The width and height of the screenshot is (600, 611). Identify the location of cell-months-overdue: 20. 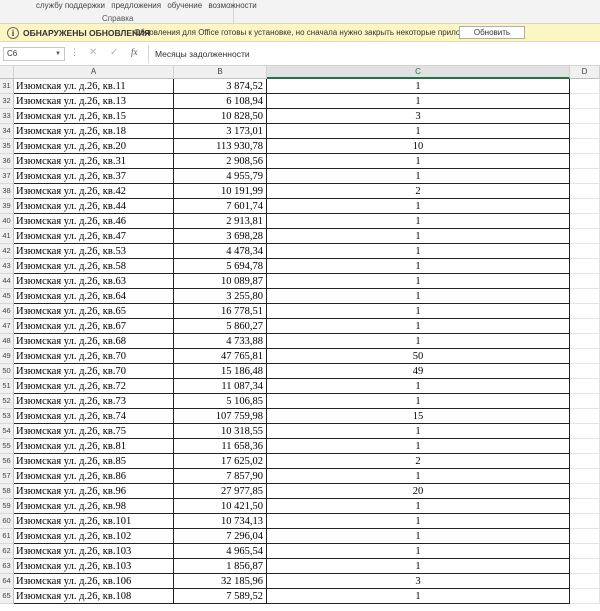
(418, 491).